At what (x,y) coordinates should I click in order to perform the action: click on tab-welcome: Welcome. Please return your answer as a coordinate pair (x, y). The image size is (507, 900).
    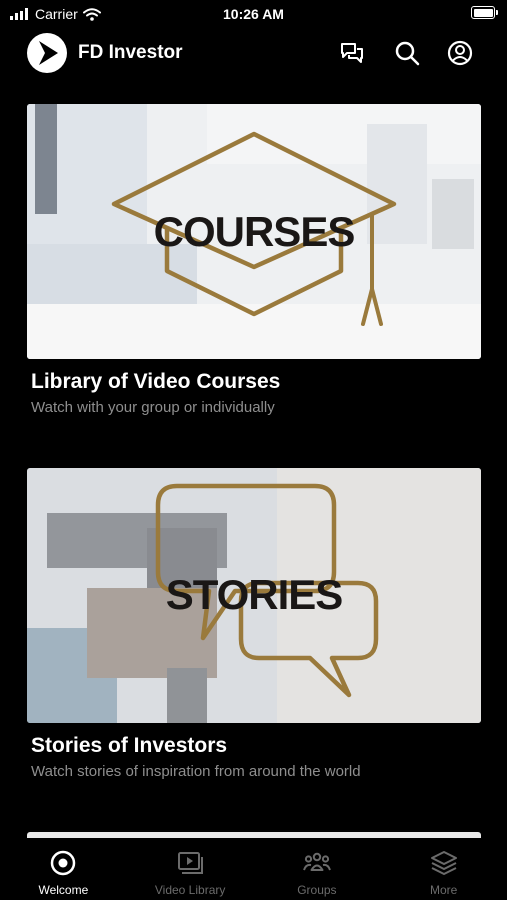
    Looking at the image, I should click on (63, 869).